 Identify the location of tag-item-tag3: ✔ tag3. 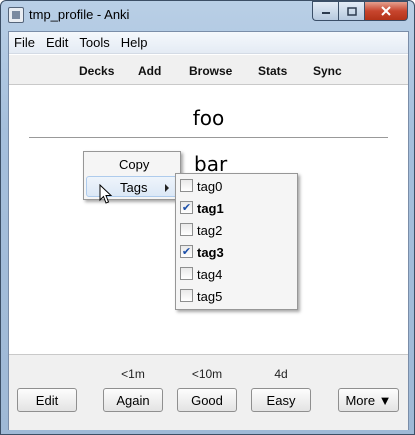
(236, 252).